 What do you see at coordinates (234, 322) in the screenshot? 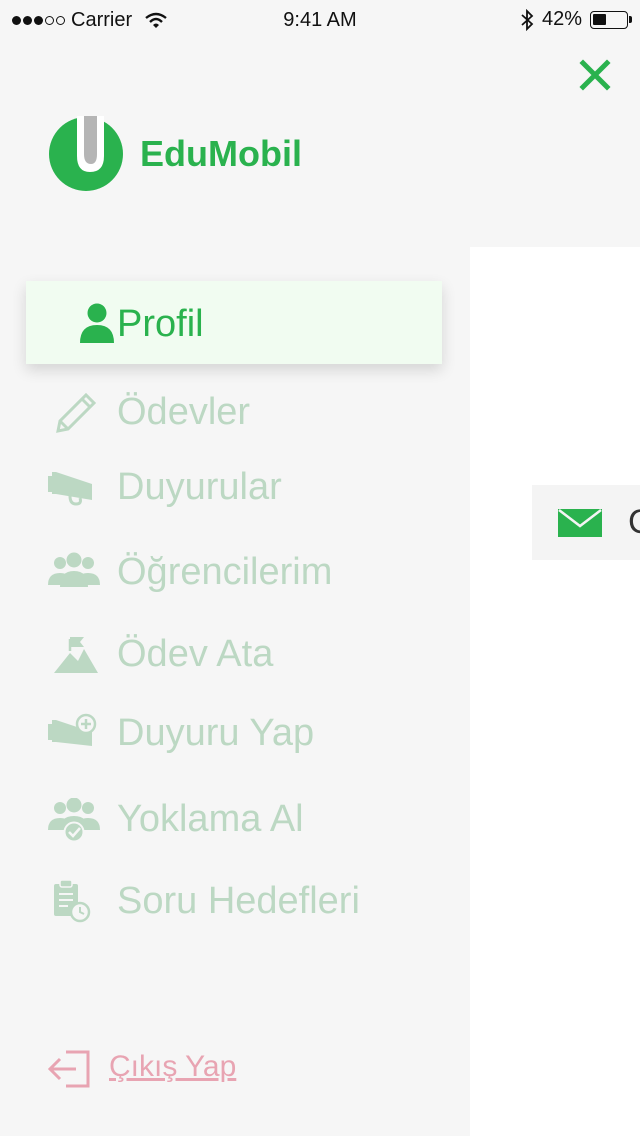
I see `menu-item-profil: Profil` at bounding box center [234, 322].